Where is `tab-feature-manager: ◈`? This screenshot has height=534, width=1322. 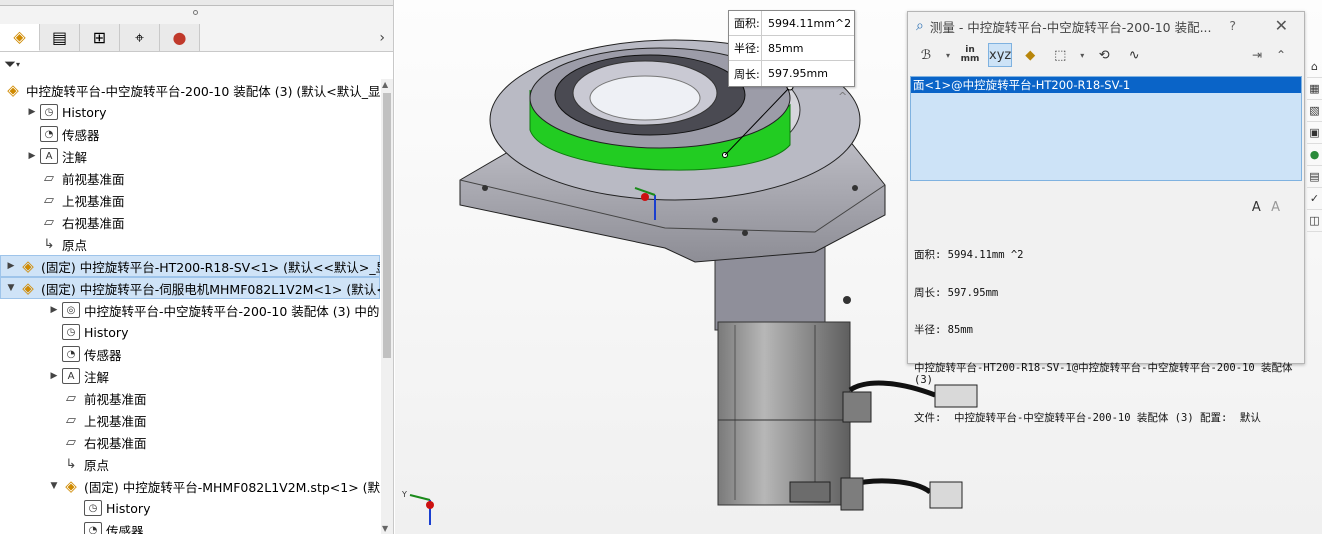
tab-feature-manager: ◈ is located at coordinates (20, 37).